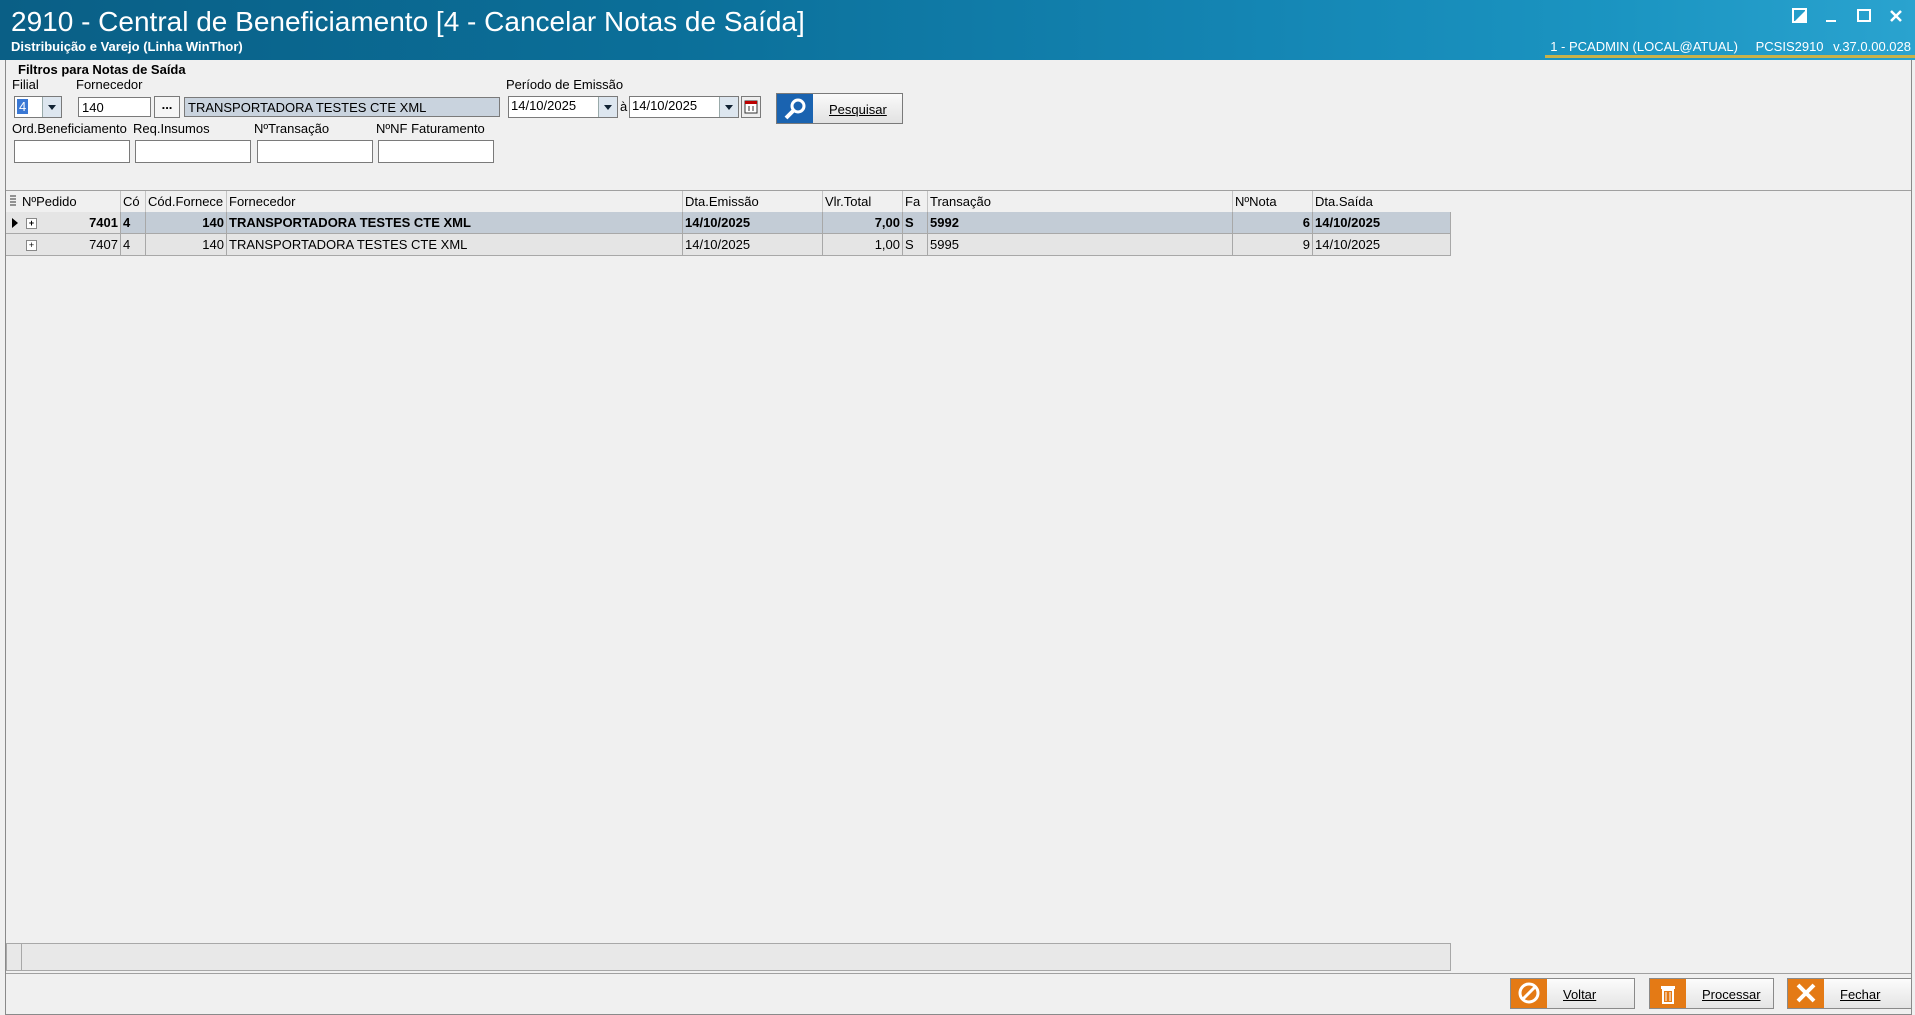  I want to click on cell-transacao: 5995, so click(1080, 245).